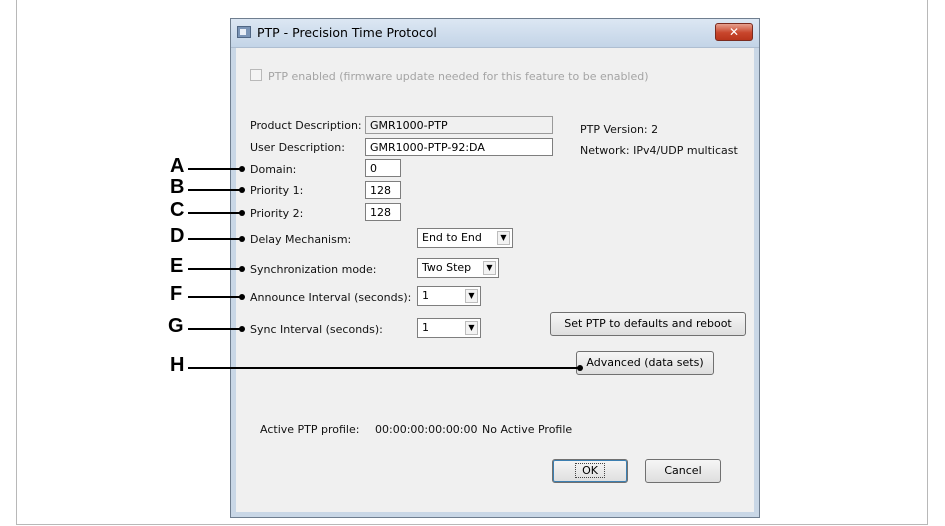 This screenshot has width=945, height=526. Describe the element at coordinates (277, 213) in the screenshot. I see `priority2-label: Priority 2:` at that location.